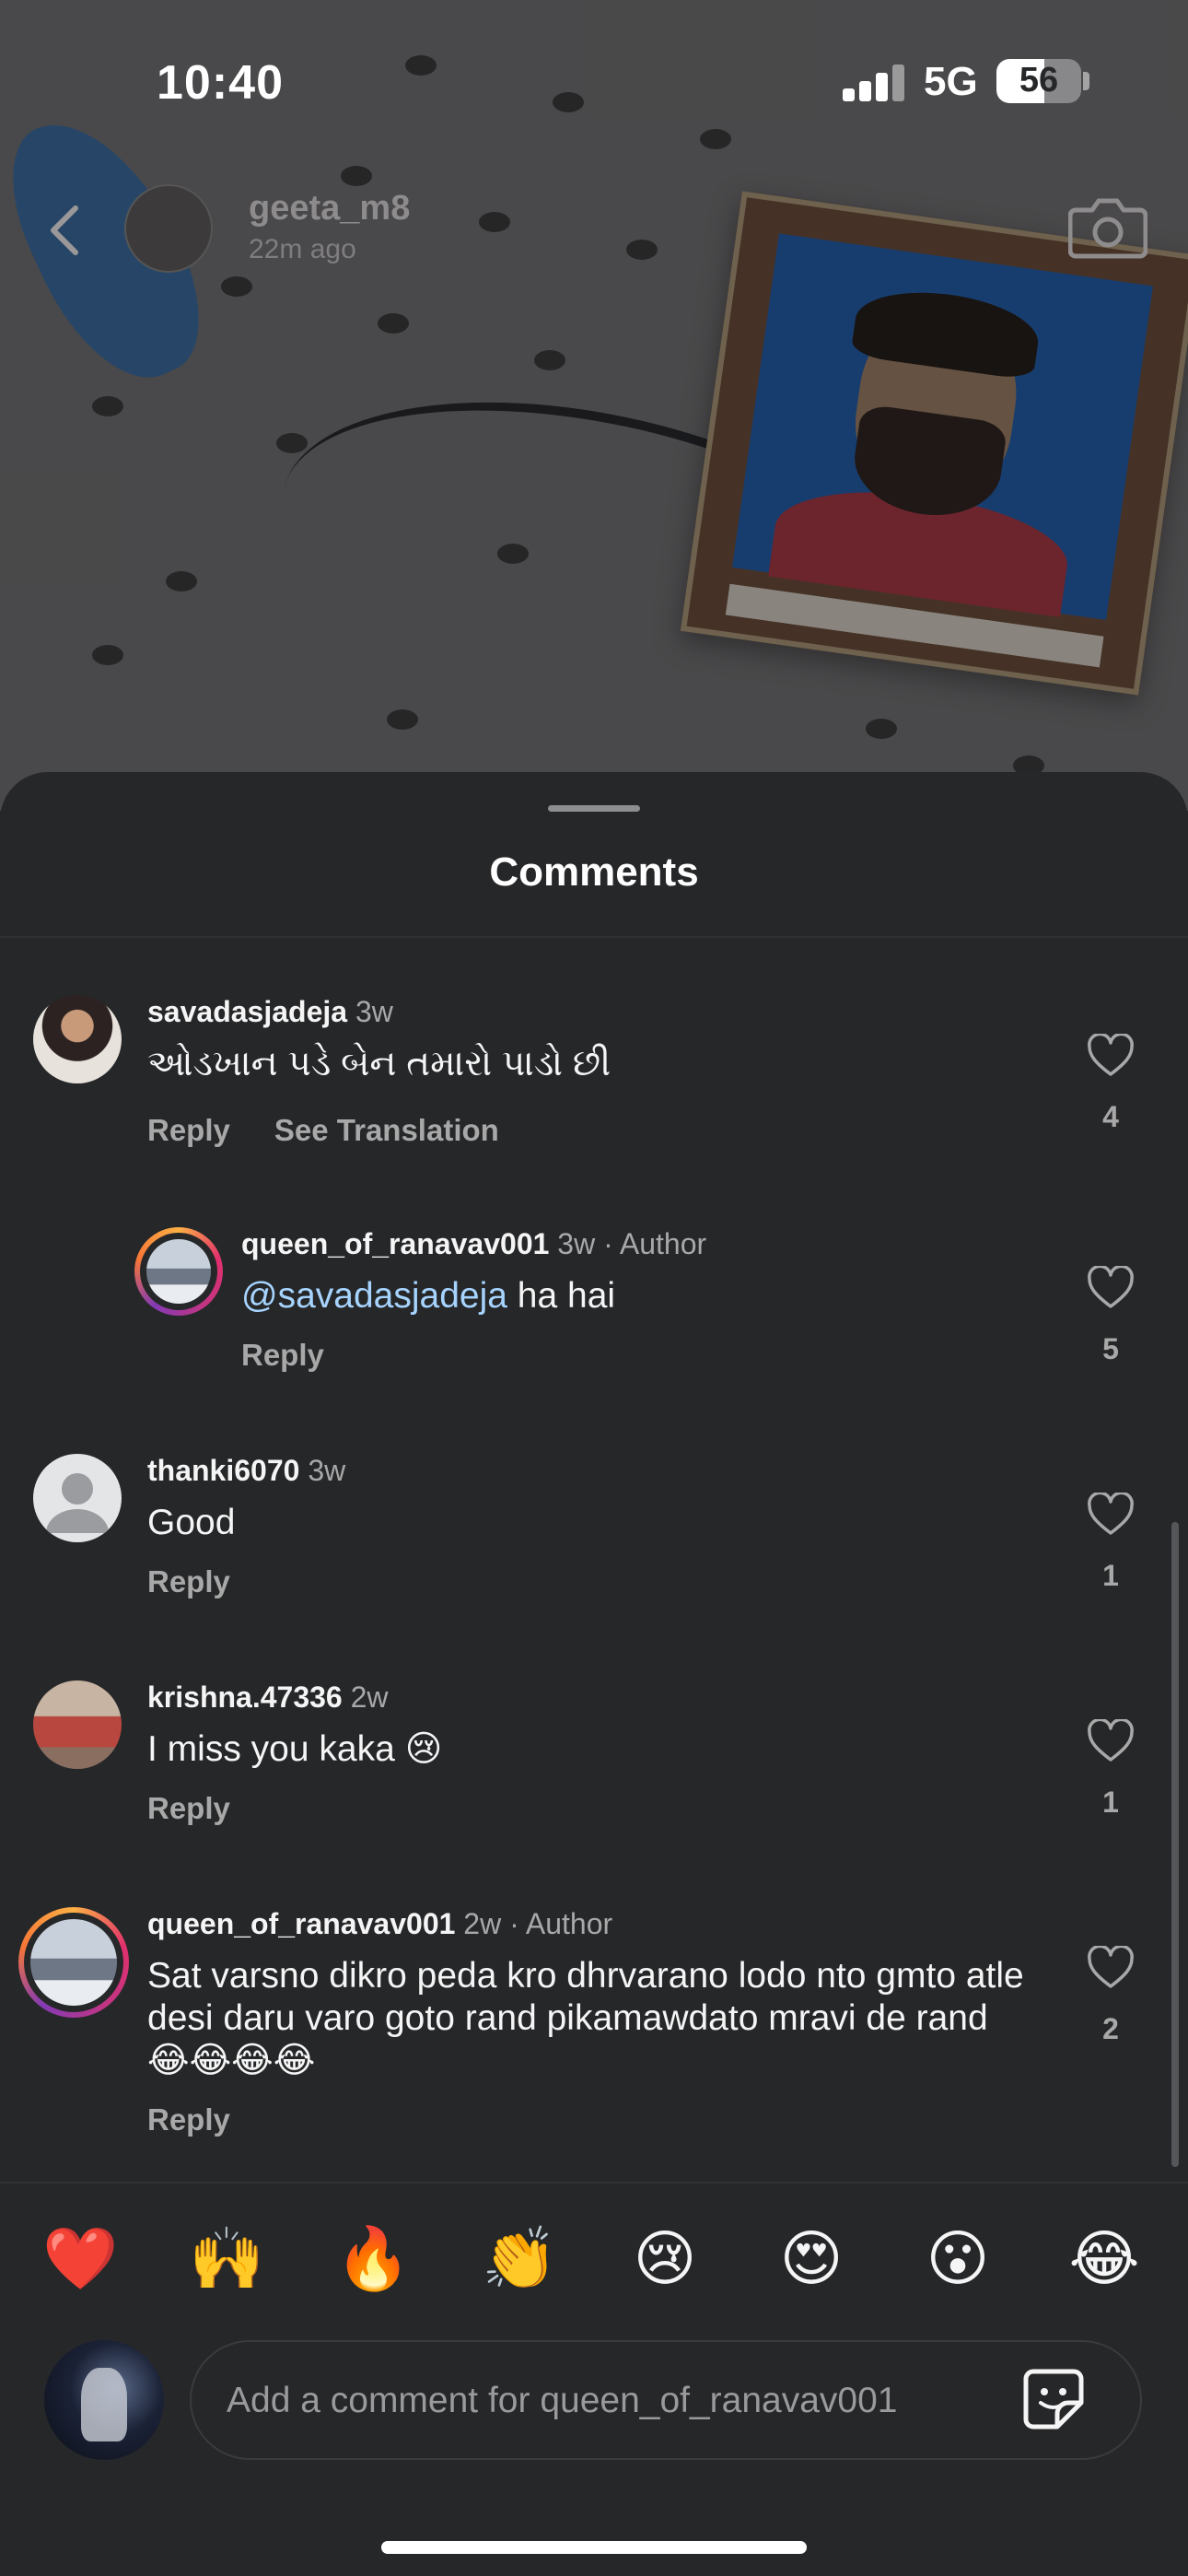 This screenshot has width=1188, height=2576. I want to click on emoji-fire: 🔥, so click(373, 2259).